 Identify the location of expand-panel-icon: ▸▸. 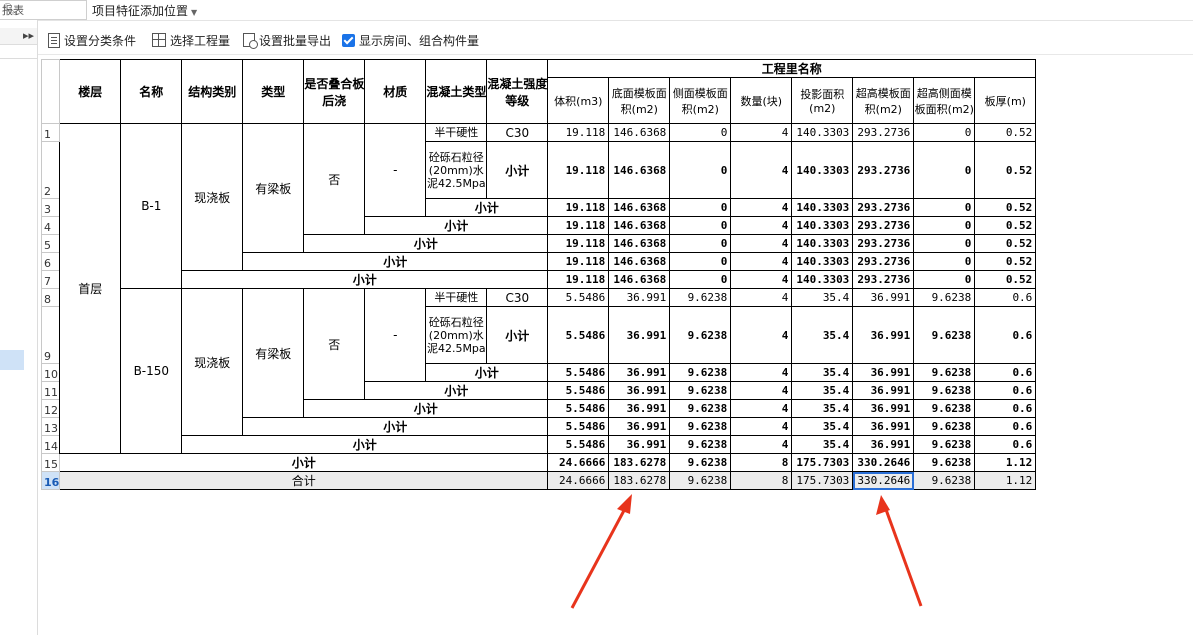
(28, 35).